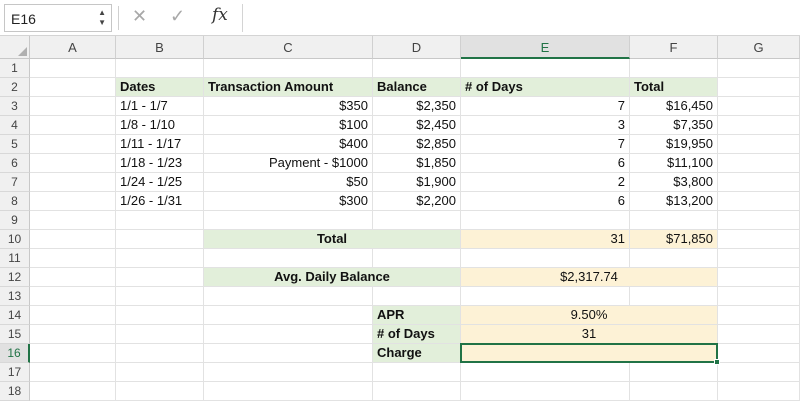  Describe the element at coordinates (15, 144) in the screenshot. I see `row-header-5: 5` at that location.